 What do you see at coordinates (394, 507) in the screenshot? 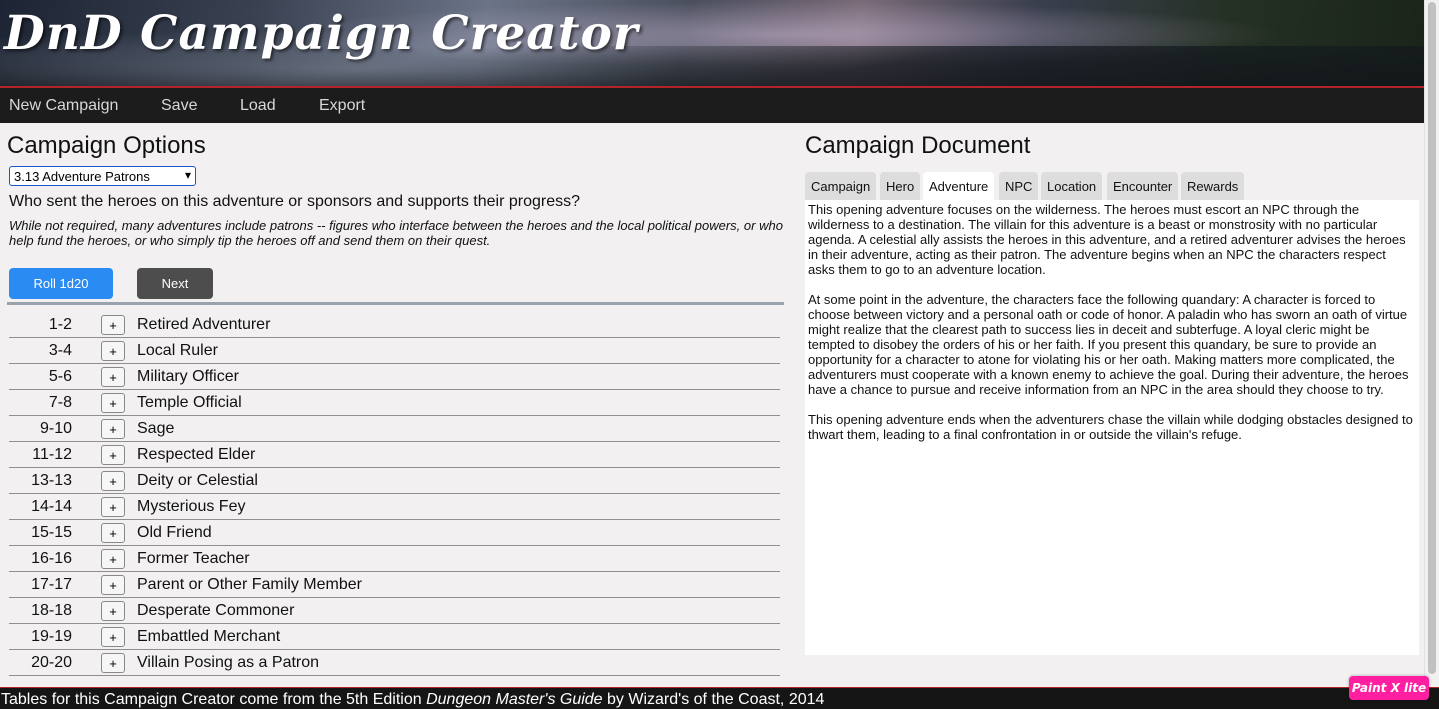
I see `table-row: 14-14 + Mysterious Fey` at bounding box center [394, 507].